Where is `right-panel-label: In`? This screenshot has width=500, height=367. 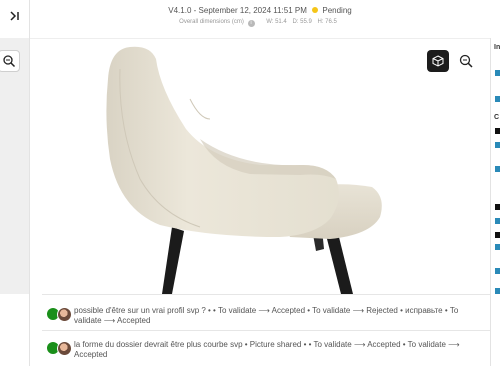
right-panel-label: In is located at coordinates (497, 47).